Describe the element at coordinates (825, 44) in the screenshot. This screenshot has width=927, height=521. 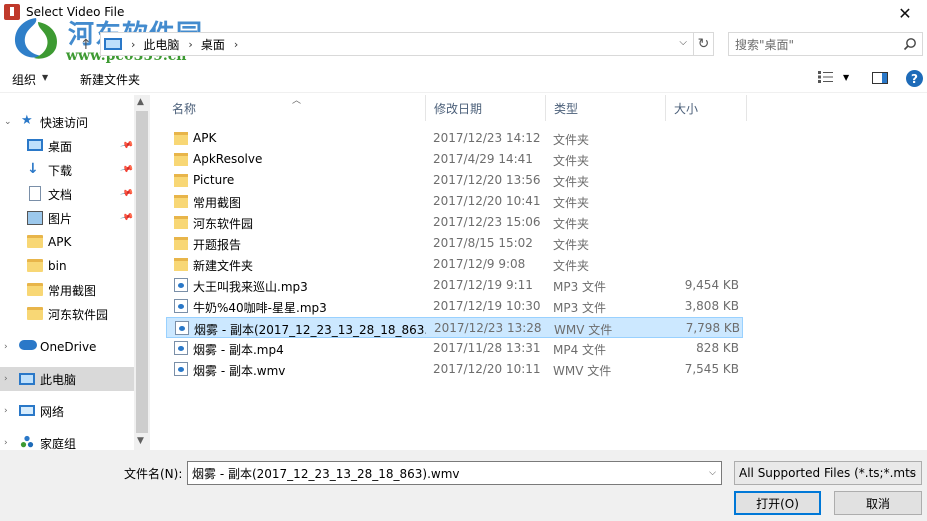
I see `search-input: 搜索"桌面"` at that location.